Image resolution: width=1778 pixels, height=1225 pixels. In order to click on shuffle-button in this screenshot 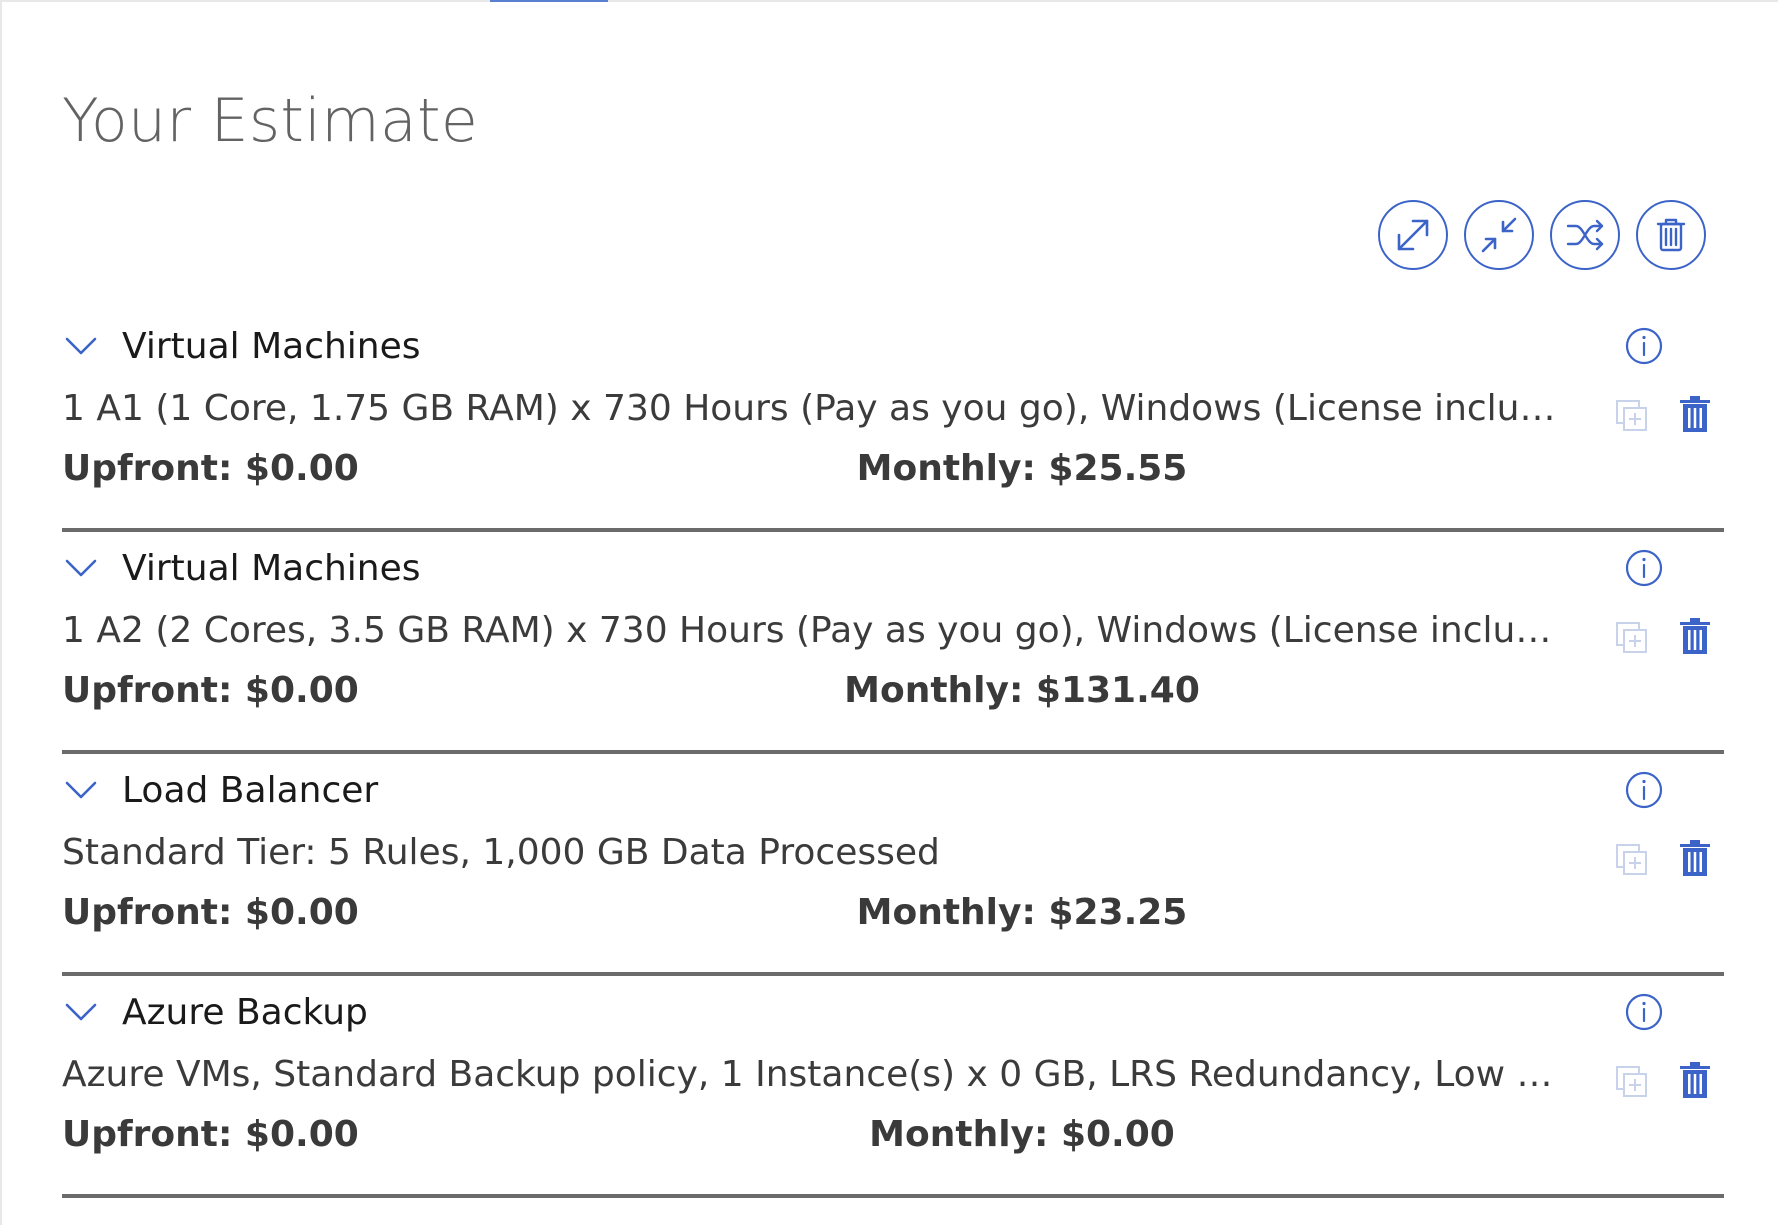, I will do `click(1585, 235)`.